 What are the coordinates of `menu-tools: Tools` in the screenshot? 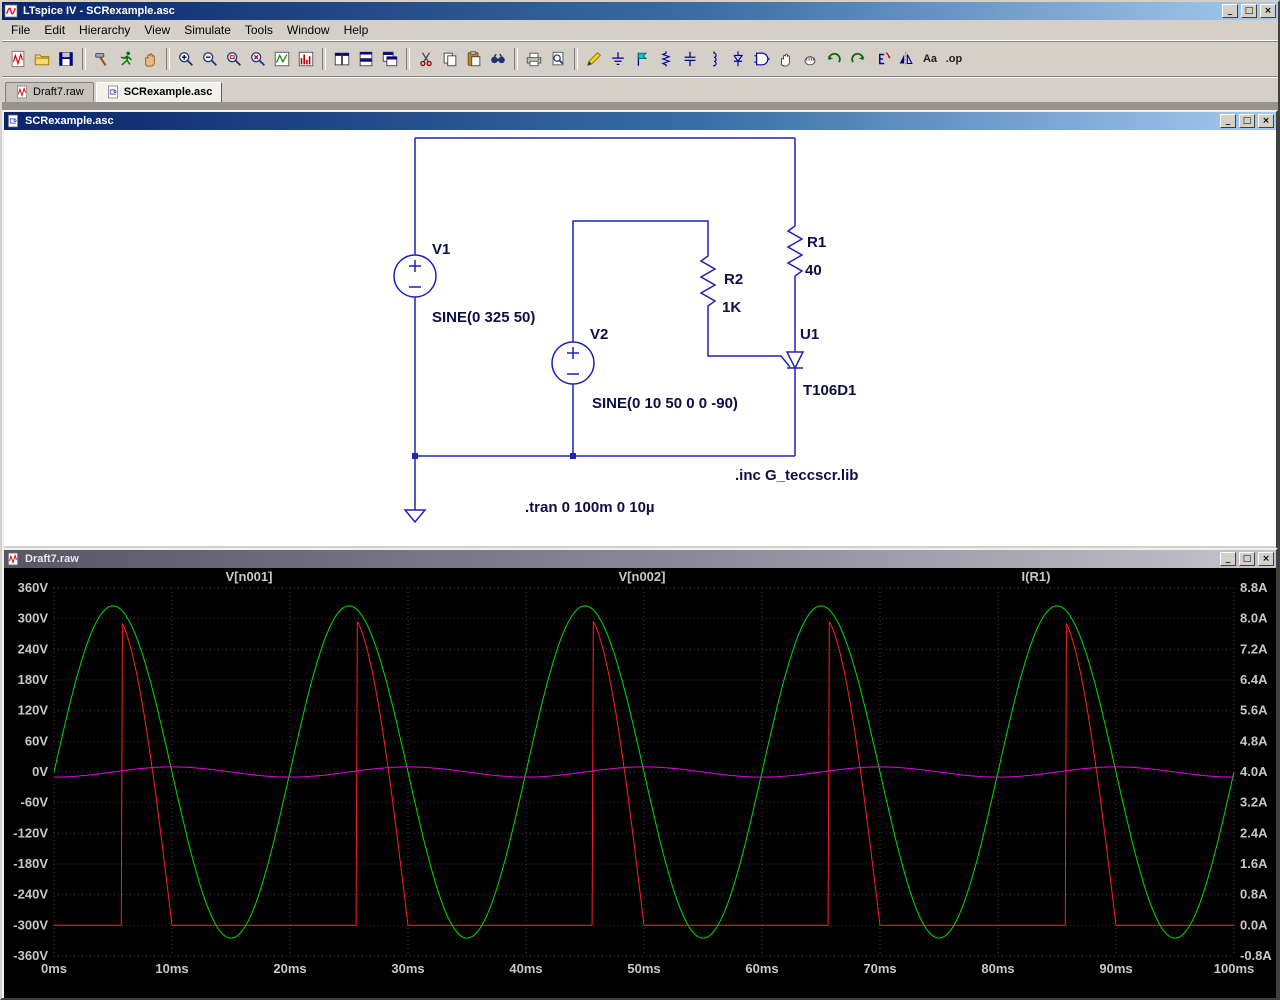 It's located at (259, 30).